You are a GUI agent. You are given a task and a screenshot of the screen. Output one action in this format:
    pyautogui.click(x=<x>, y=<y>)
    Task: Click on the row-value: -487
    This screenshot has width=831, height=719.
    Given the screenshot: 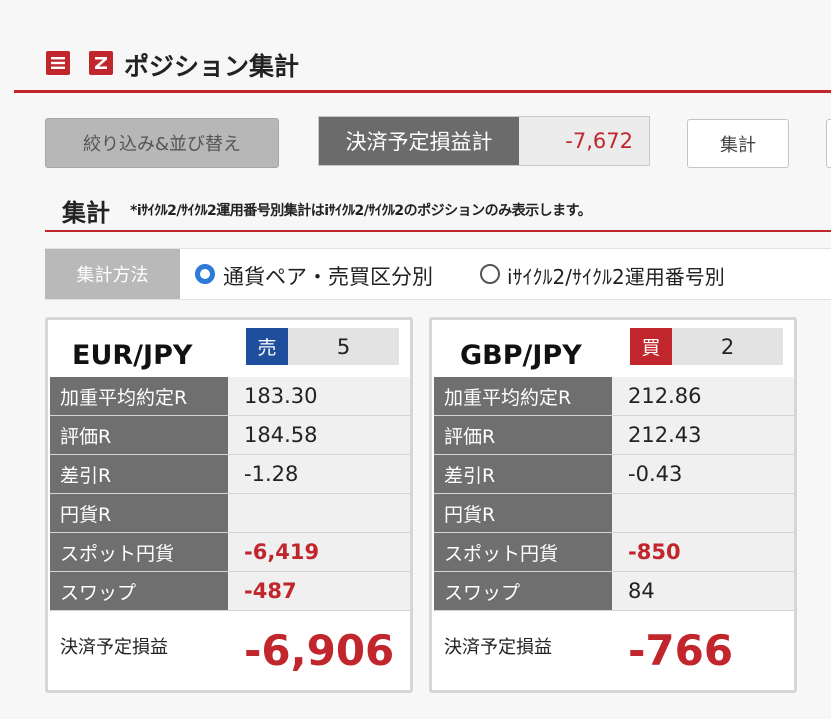 What is the action you would take?
    pyautogui.click(x=319, y=591)
    